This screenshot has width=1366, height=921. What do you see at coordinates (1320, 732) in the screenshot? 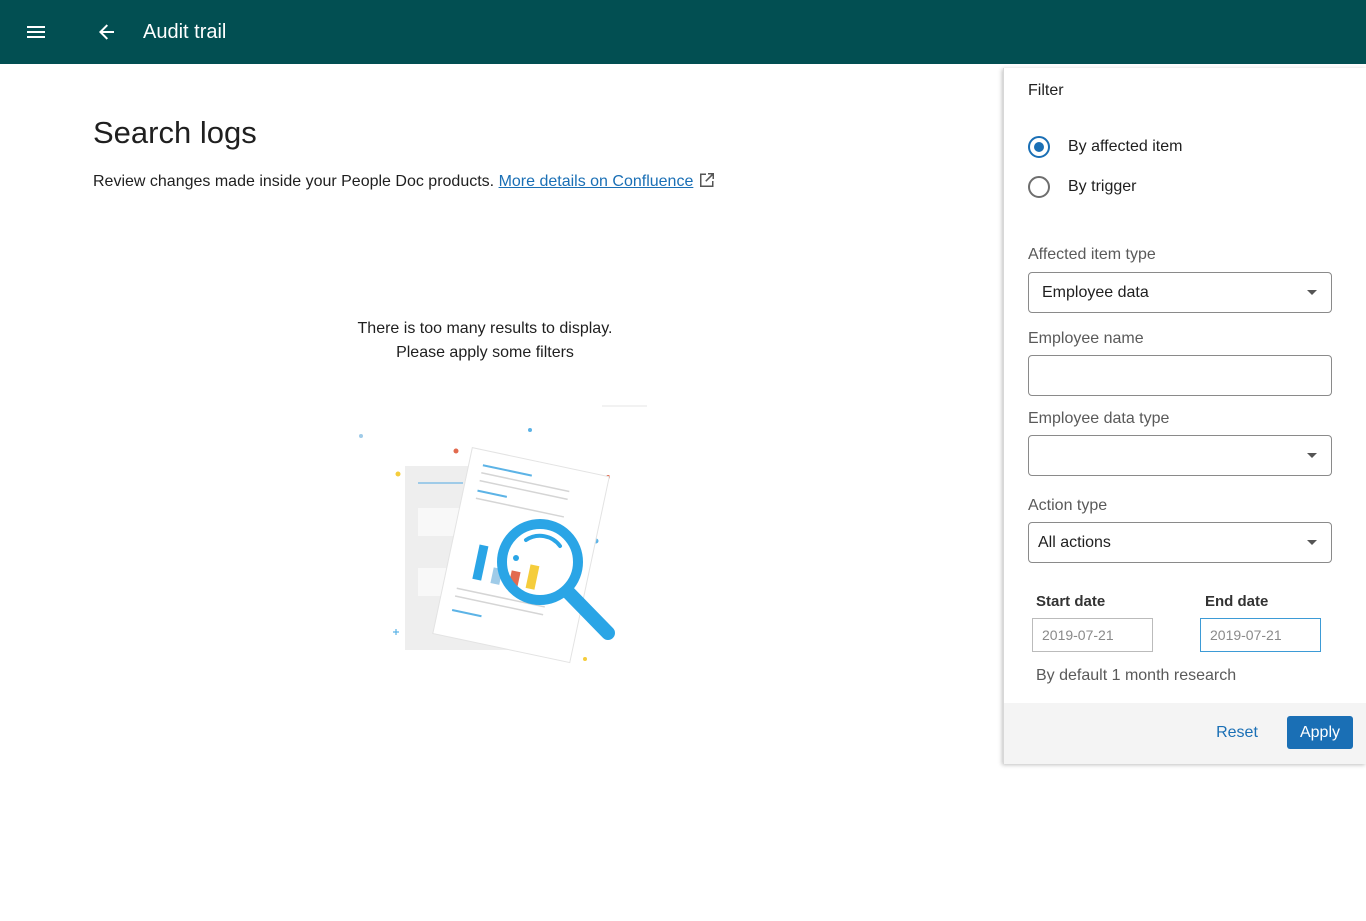
I see `apply-button: Apply` at bounding box center [1320, 732].